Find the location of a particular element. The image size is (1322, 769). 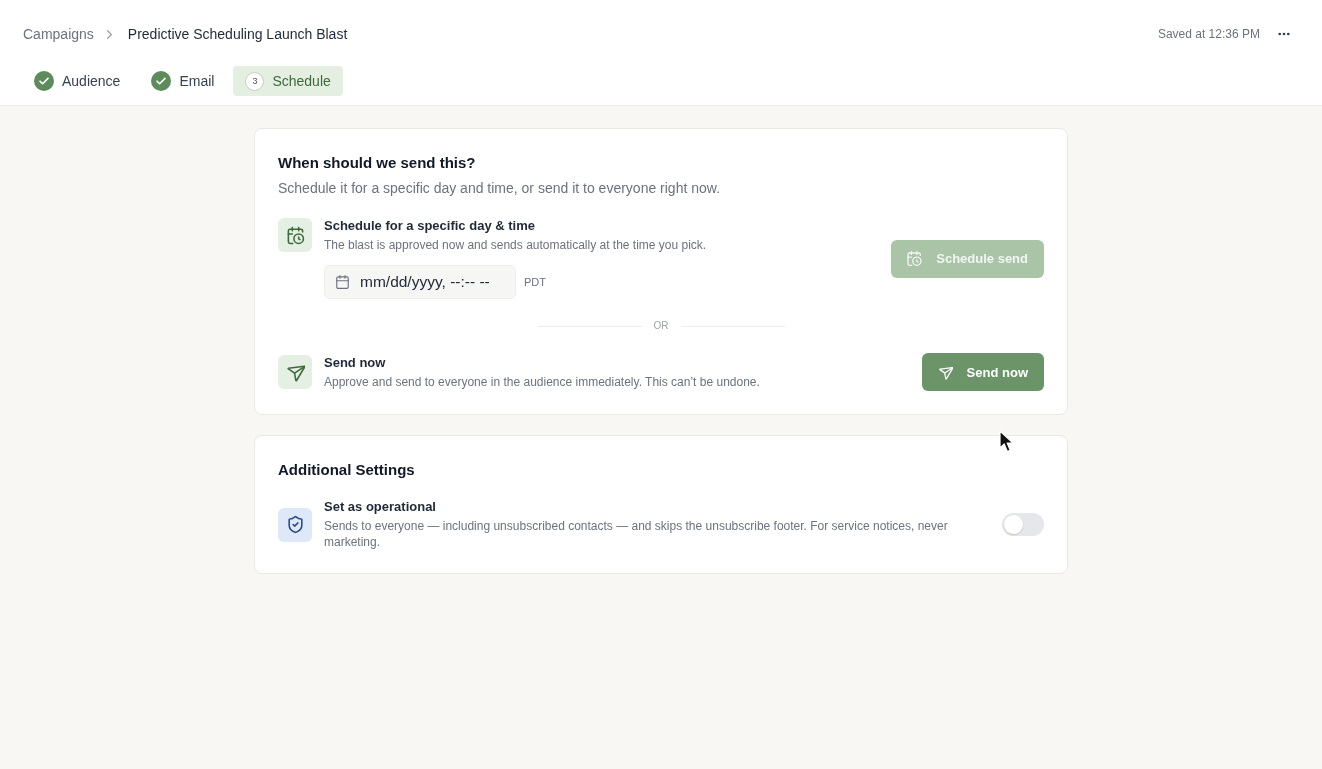

divider-label: OR is located at coordinates (661, 326).